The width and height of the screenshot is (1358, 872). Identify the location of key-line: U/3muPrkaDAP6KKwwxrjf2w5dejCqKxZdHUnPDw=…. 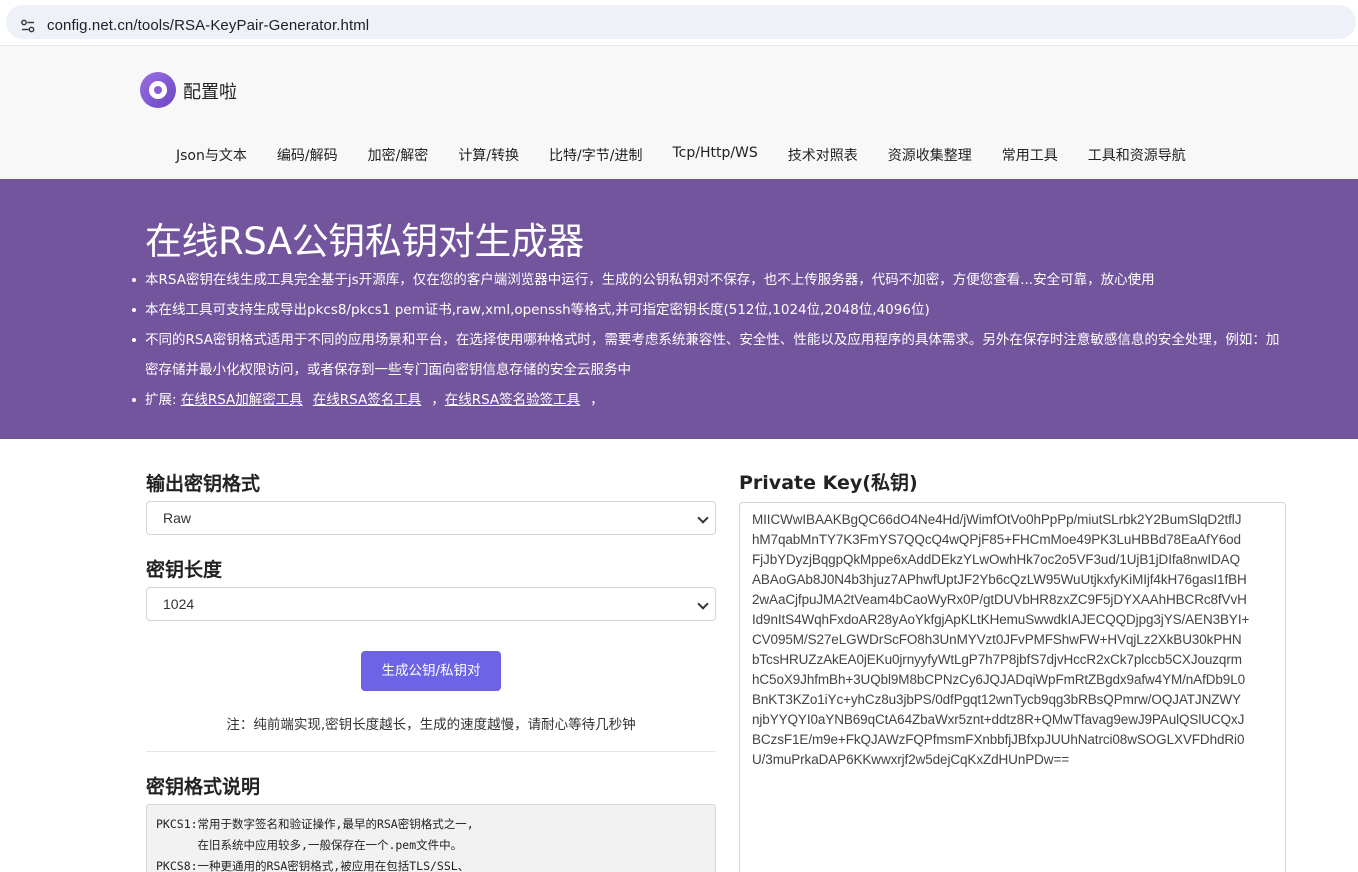
(911, 759).